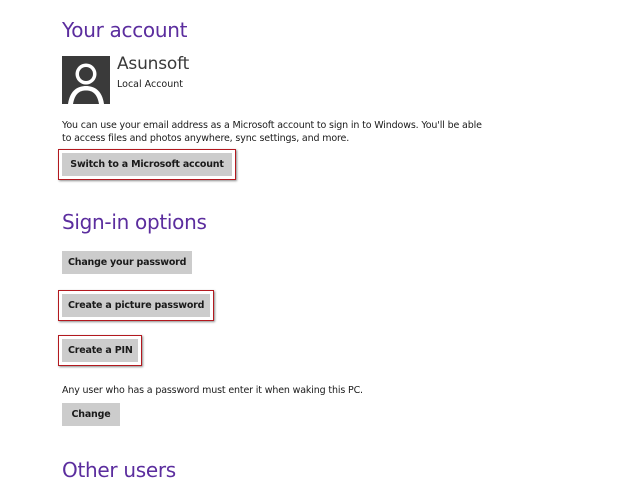 The height and width of the screenshot is (489, 640). I want to click on your-account-heading: Your account, so click(125, 30).